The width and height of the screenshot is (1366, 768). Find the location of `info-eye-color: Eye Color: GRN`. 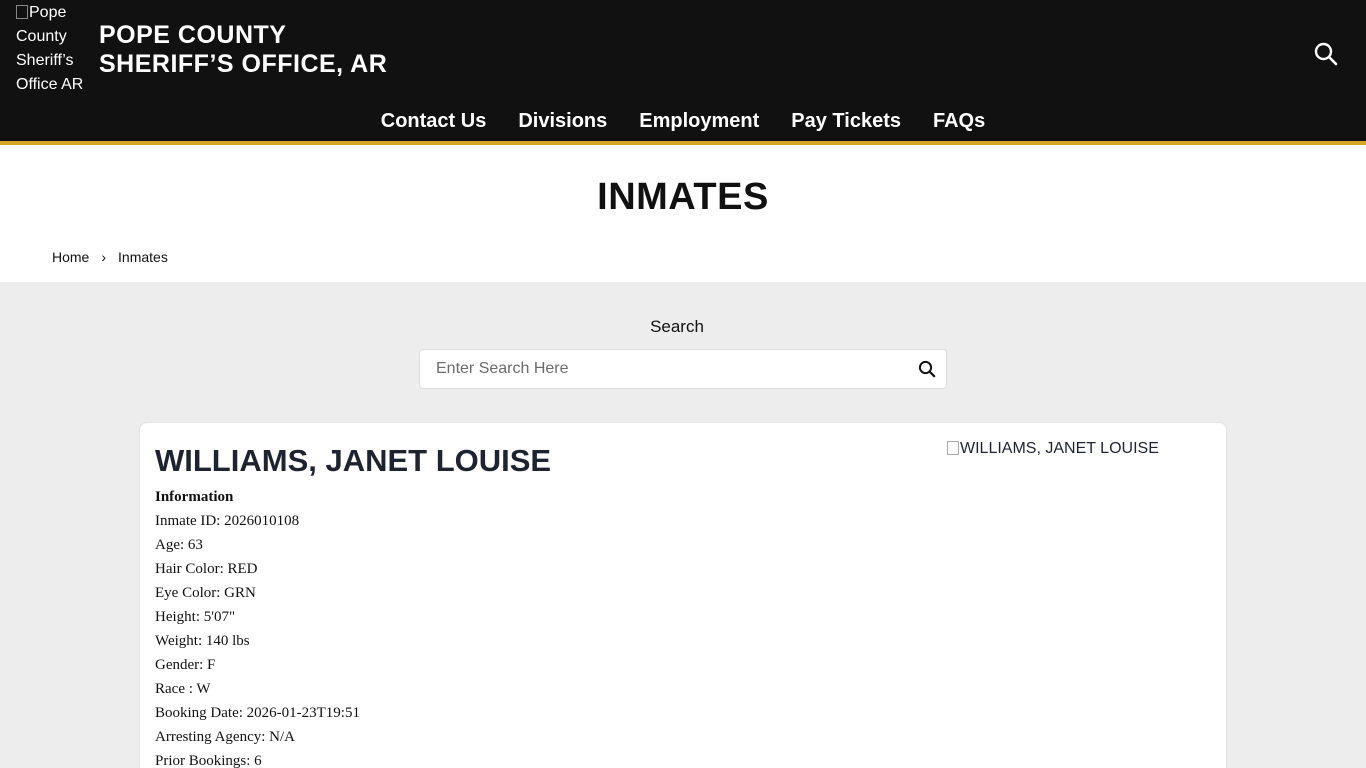

info-eye-color: Eye Color: GRN is located at coordinates (205, 593).